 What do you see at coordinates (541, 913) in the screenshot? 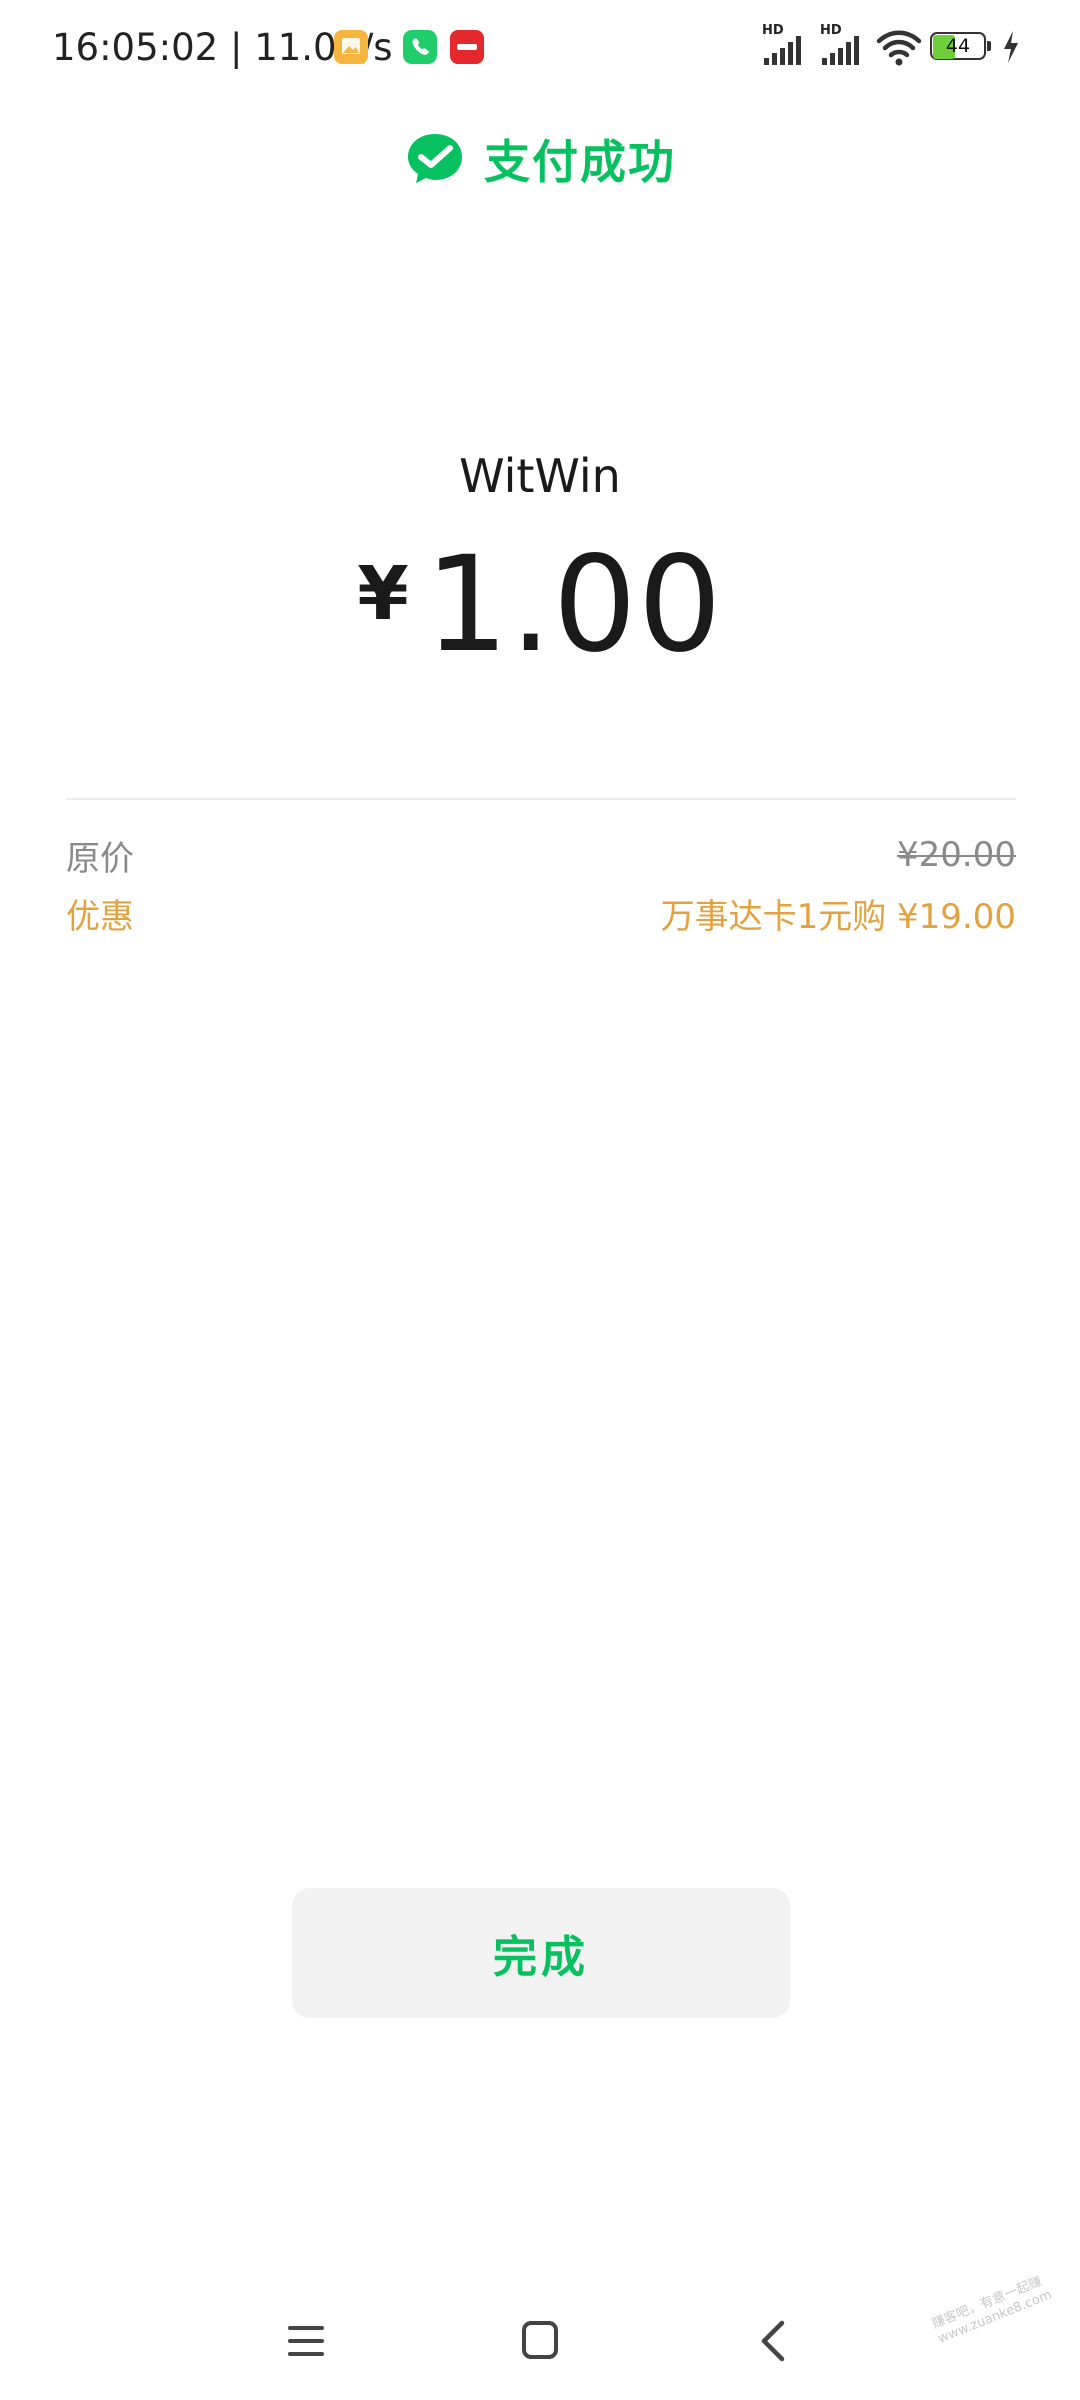
I see `discount-row: 优惠 万事达卡1元购 ¥19.00` at bounding box center [541, 913].